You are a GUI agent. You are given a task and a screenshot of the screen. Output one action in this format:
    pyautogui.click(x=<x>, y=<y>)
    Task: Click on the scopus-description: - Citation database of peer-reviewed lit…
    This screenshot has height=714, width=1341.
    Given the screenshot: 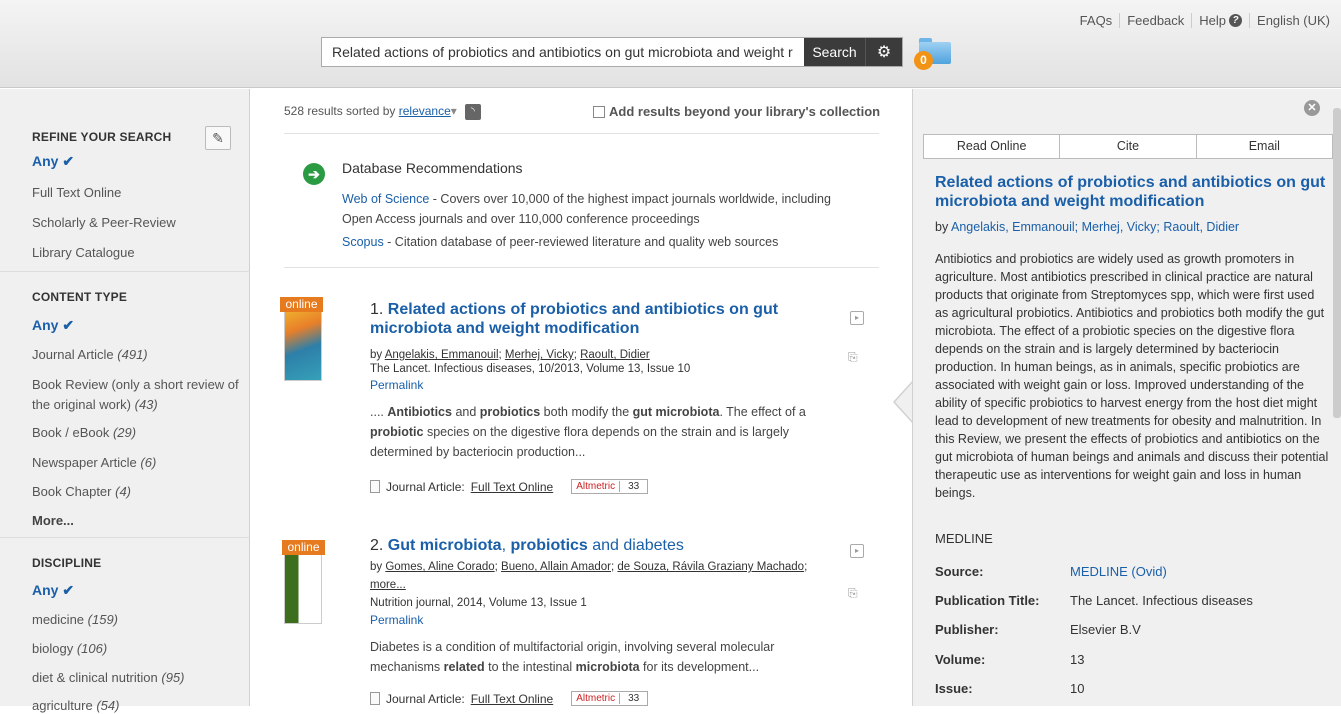 What is the action you would take?
    pyautogui.click(x=581, y=242)
    